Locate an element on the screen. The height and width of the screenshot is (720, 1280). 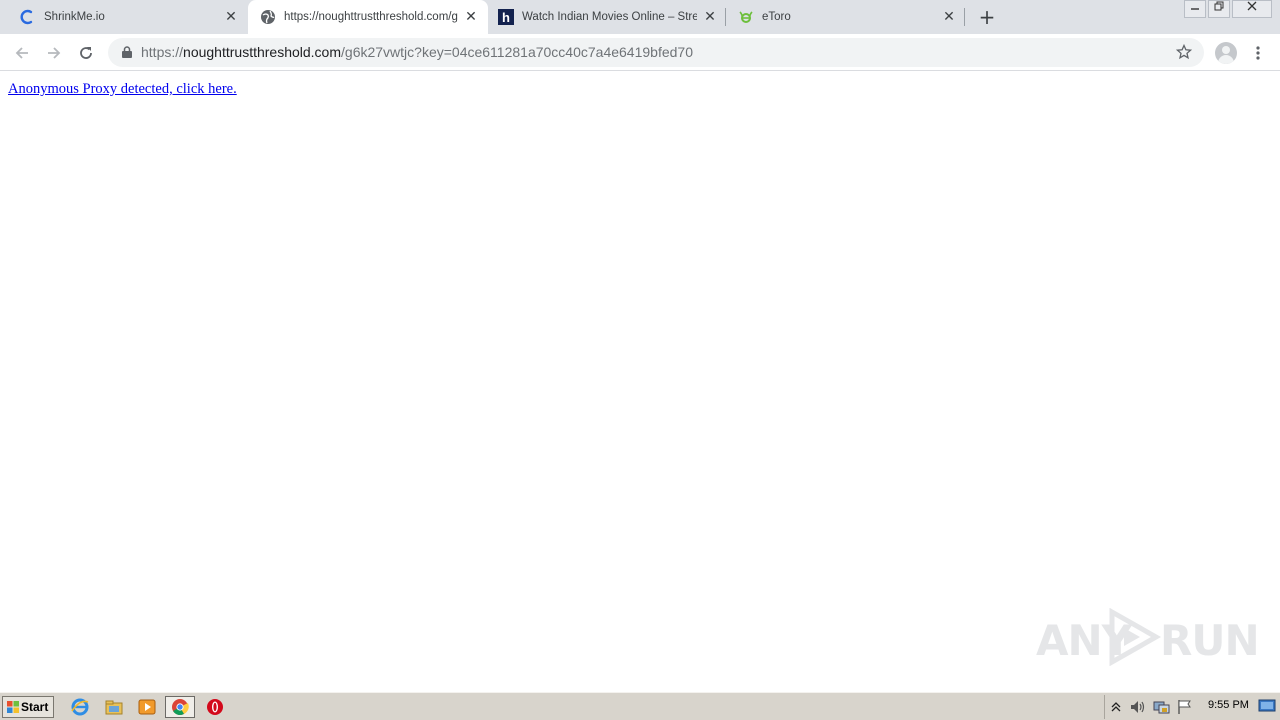
svg-text: h is located at coordinates (506, 17).